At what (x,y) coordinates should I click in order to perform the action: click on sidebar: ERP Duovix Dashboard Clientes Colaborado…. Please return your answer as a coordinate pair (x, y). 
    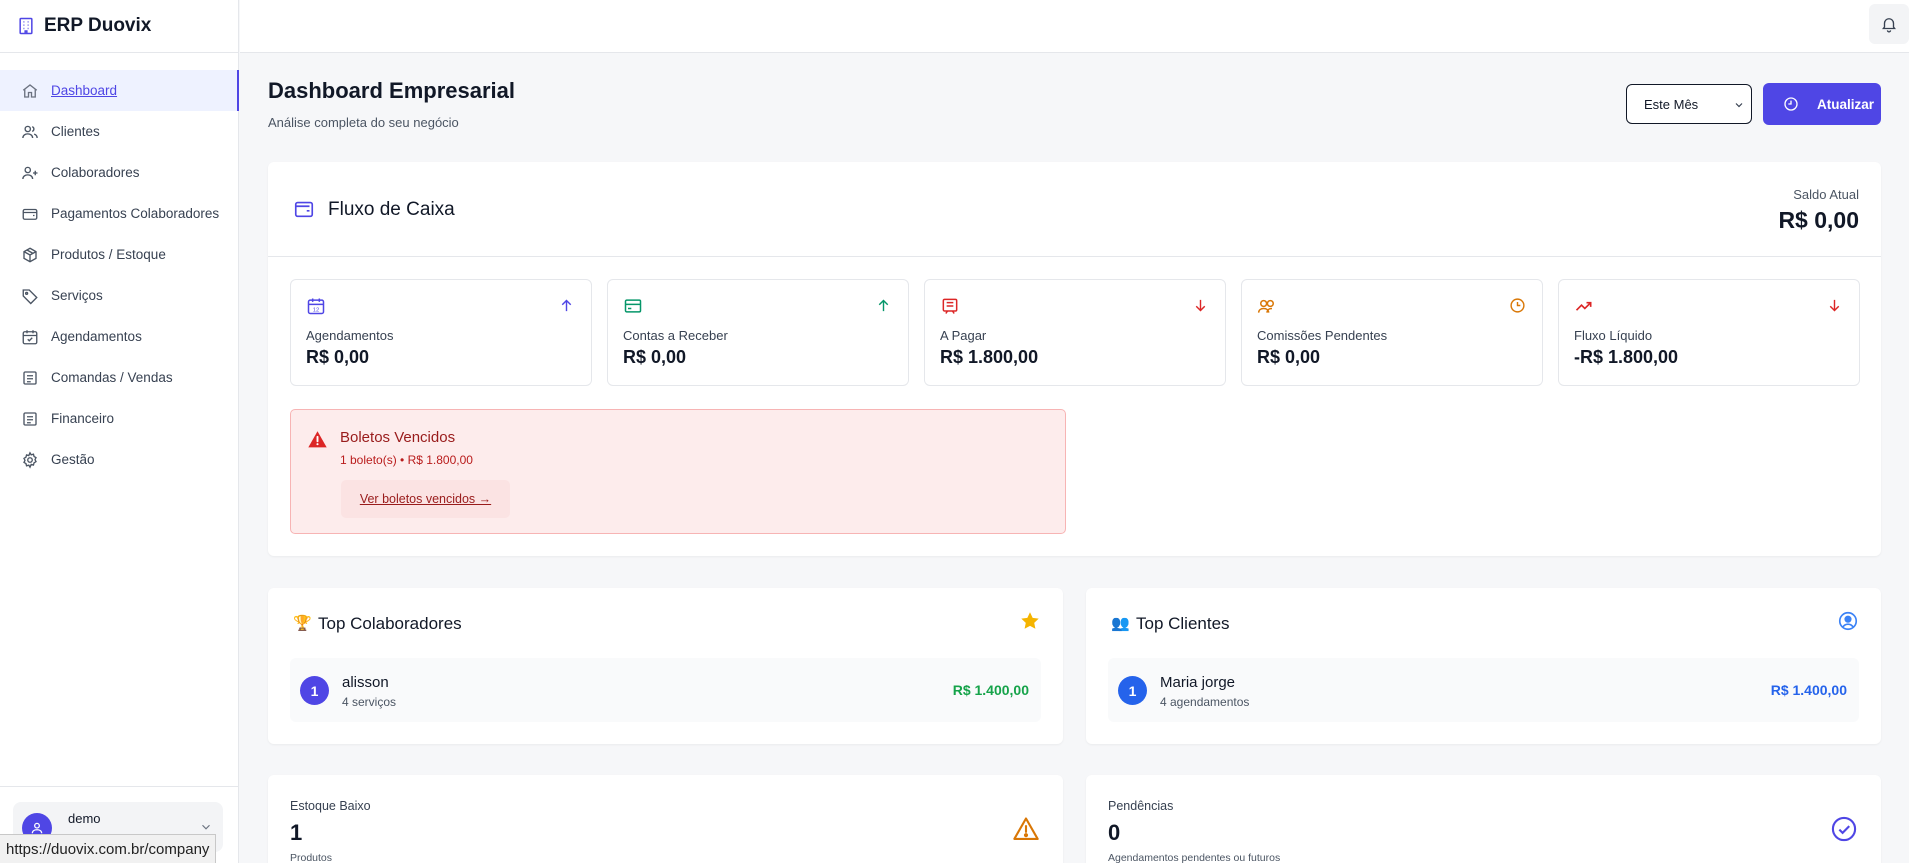
    Looking at the image, I should click on (119, 431).